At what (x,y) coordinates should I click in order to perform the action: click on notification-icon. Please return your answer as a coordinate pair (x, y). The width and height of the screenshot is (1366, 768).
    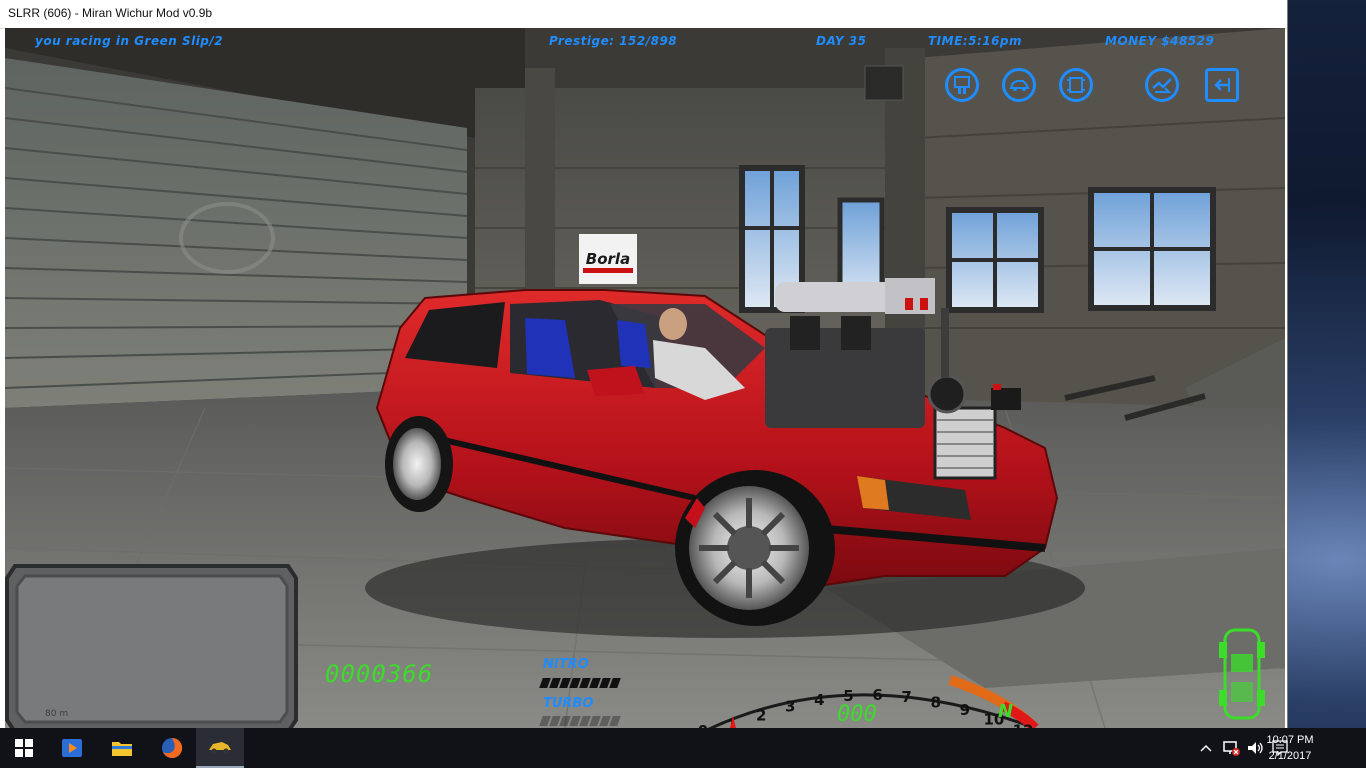
    Looking at the image, I should click on (1280, 748).